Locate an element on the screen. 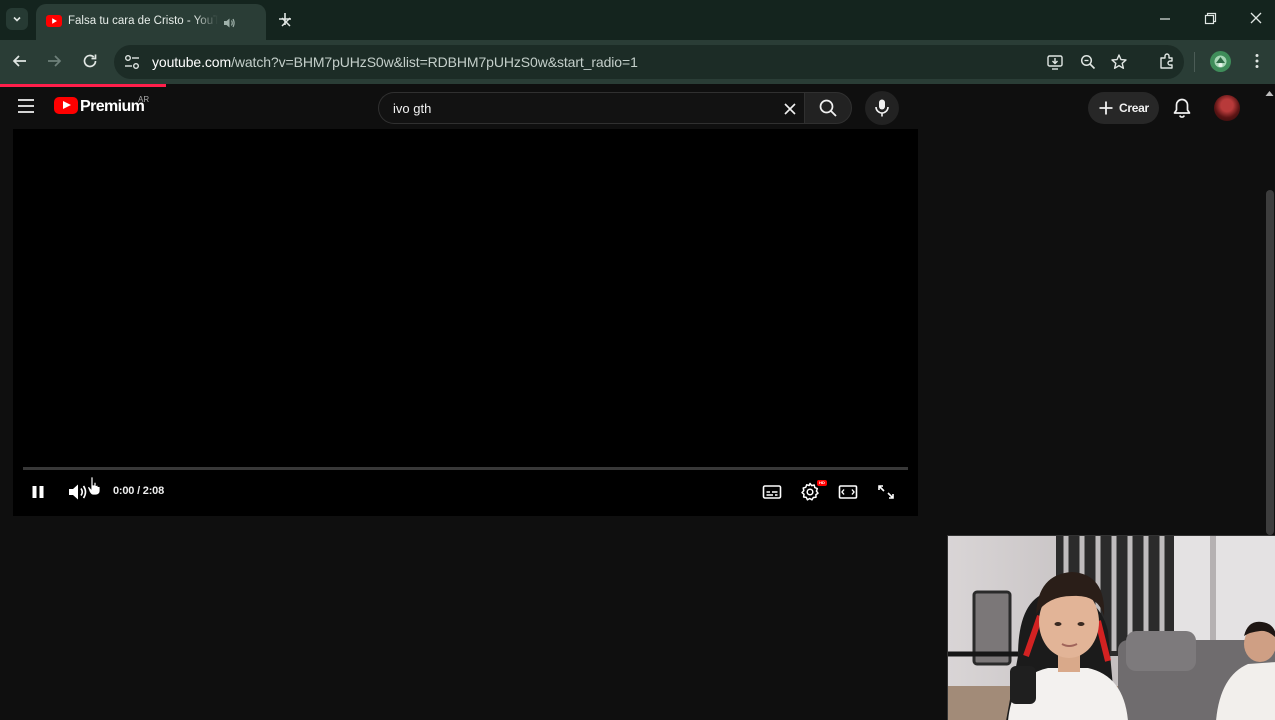 This screenshot has width=1275, height=720. webcam-image is located at coordinates (1111, 628).